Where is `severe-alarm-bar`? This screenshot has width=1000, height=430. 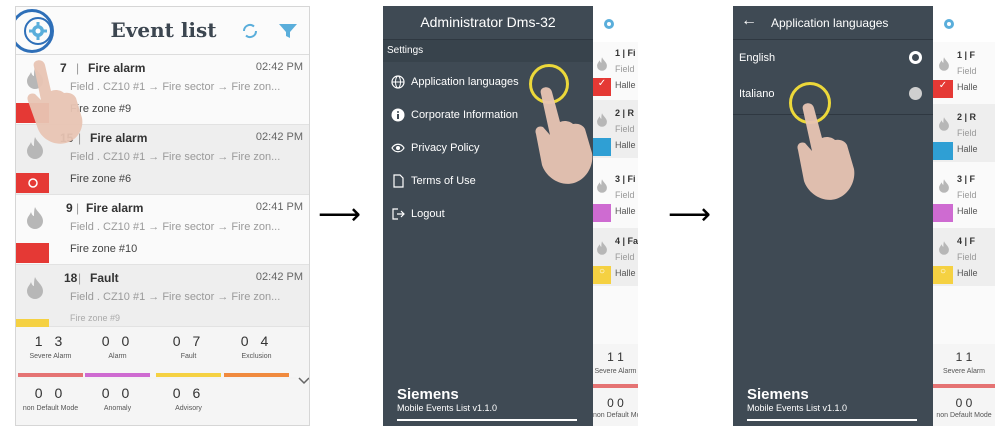 severe-alarm-bar is located at coordinates (50, 375).